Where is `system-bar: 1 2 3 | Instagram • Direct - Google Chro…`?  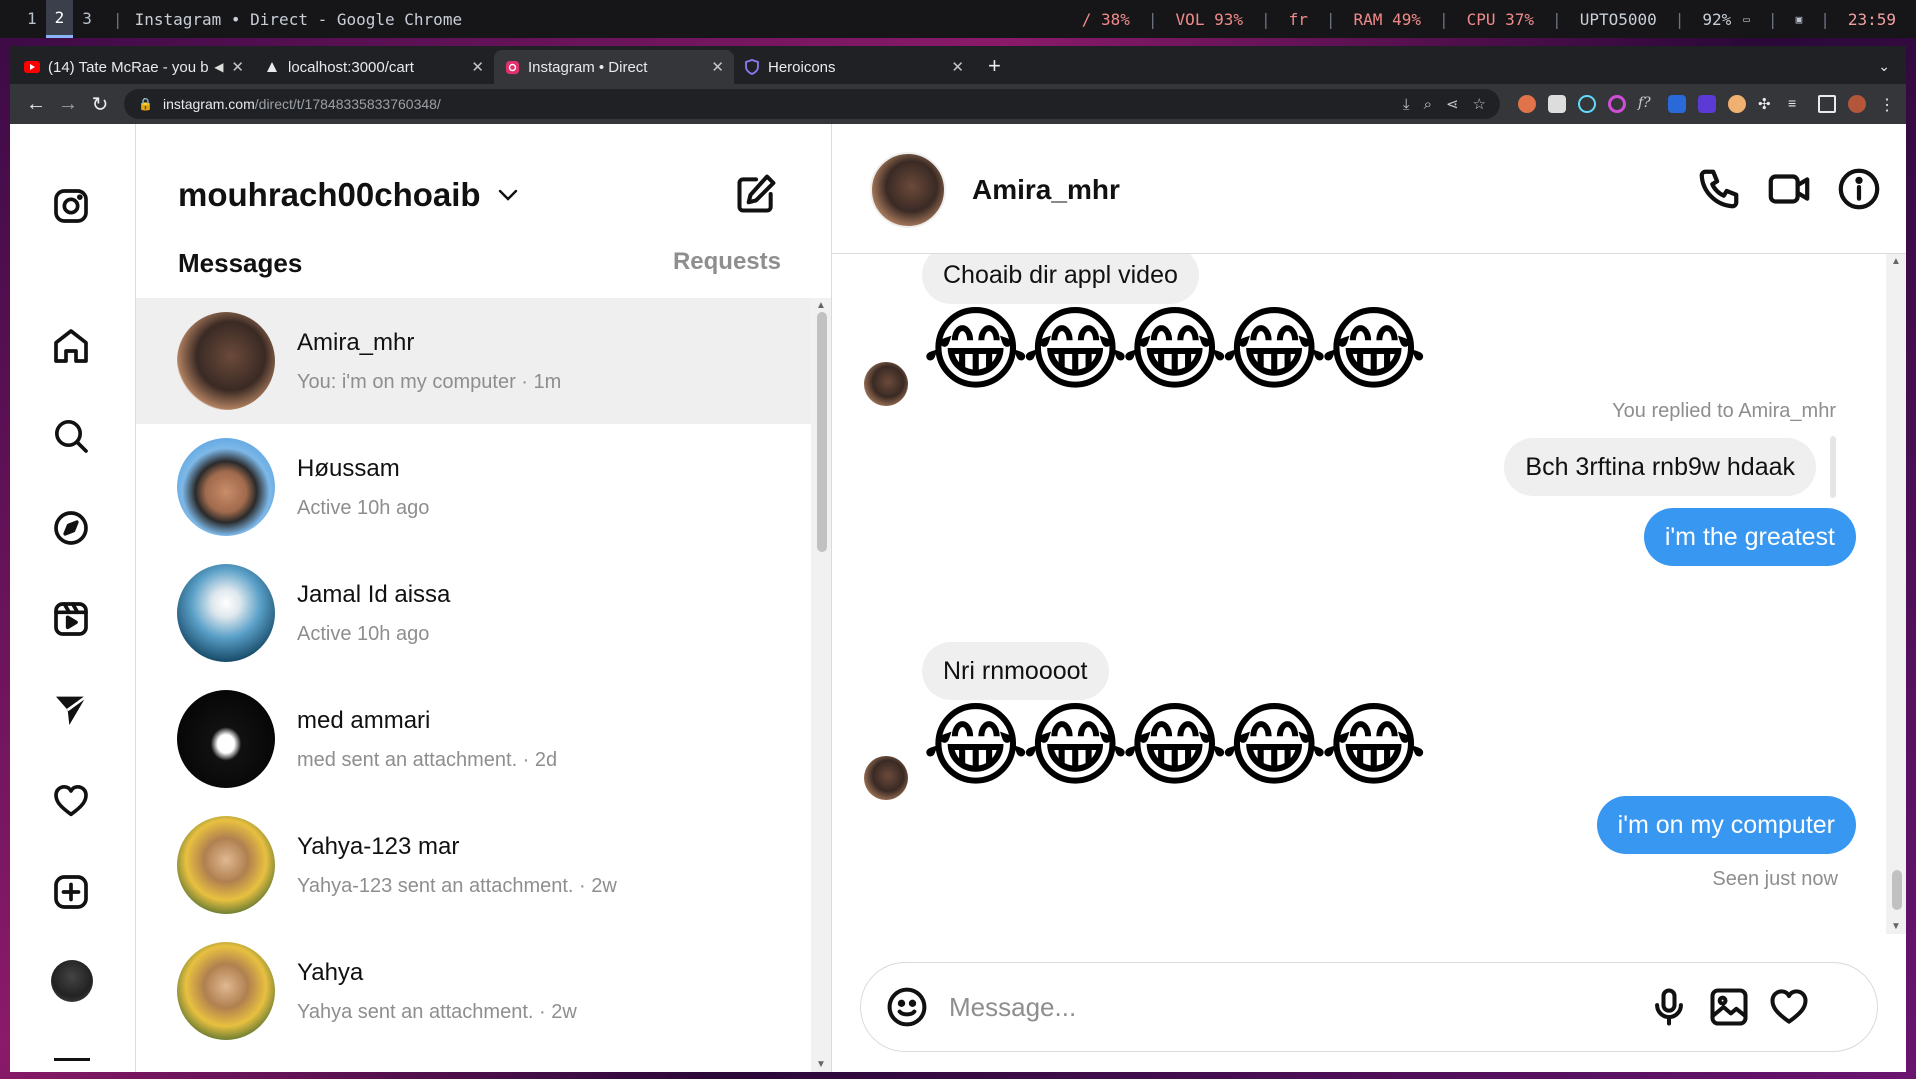 system-bar: 1 2 3 | Instagram • Direct - Google Chro… is located at coordinates (958, 19).